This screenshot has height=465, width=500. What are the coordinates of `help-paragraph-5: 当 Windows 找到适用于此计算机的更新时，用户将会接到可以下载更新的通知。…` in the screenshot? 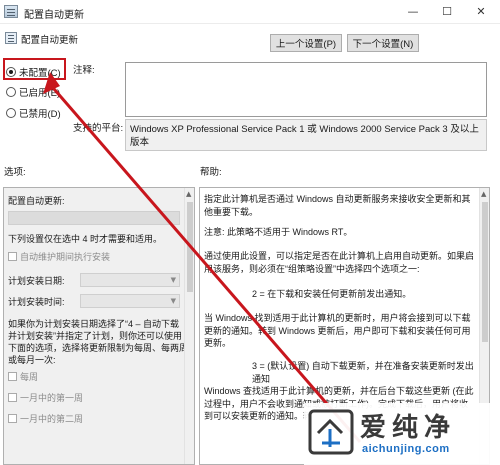 It's located at (337, 330).